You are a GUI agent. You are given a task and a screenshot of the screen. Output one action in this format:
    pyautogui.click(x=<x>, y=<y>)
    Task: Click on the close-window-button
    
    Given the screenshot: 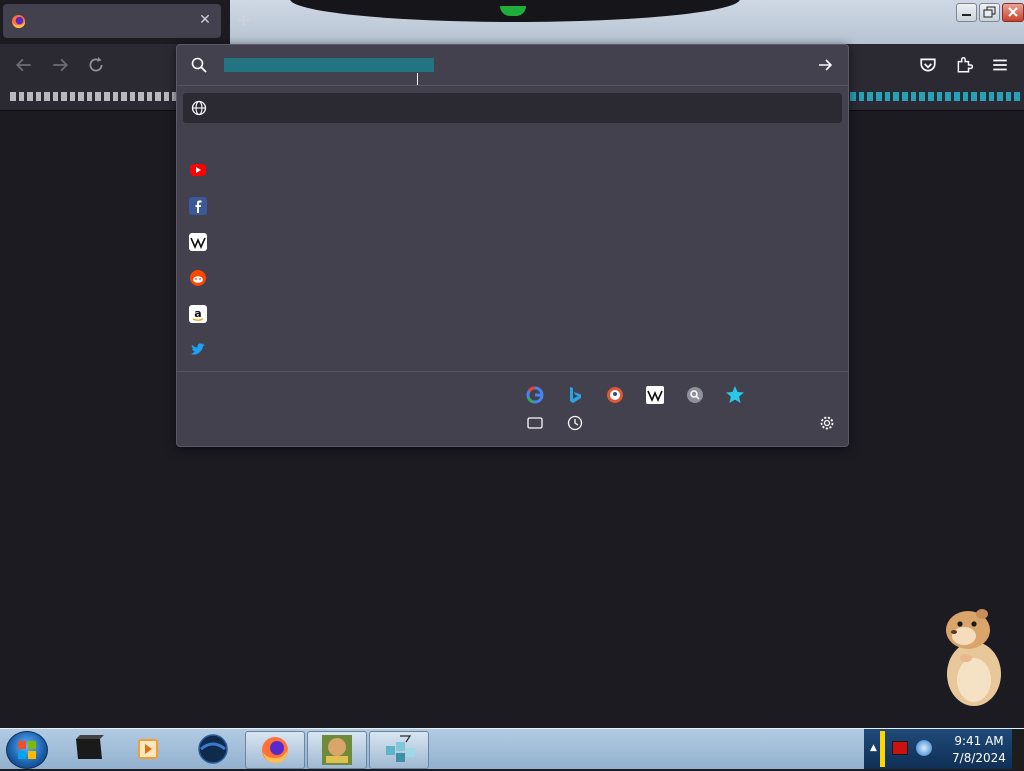 What is the action you would take?
    pyautogui.click(x=1013, y=12)
    